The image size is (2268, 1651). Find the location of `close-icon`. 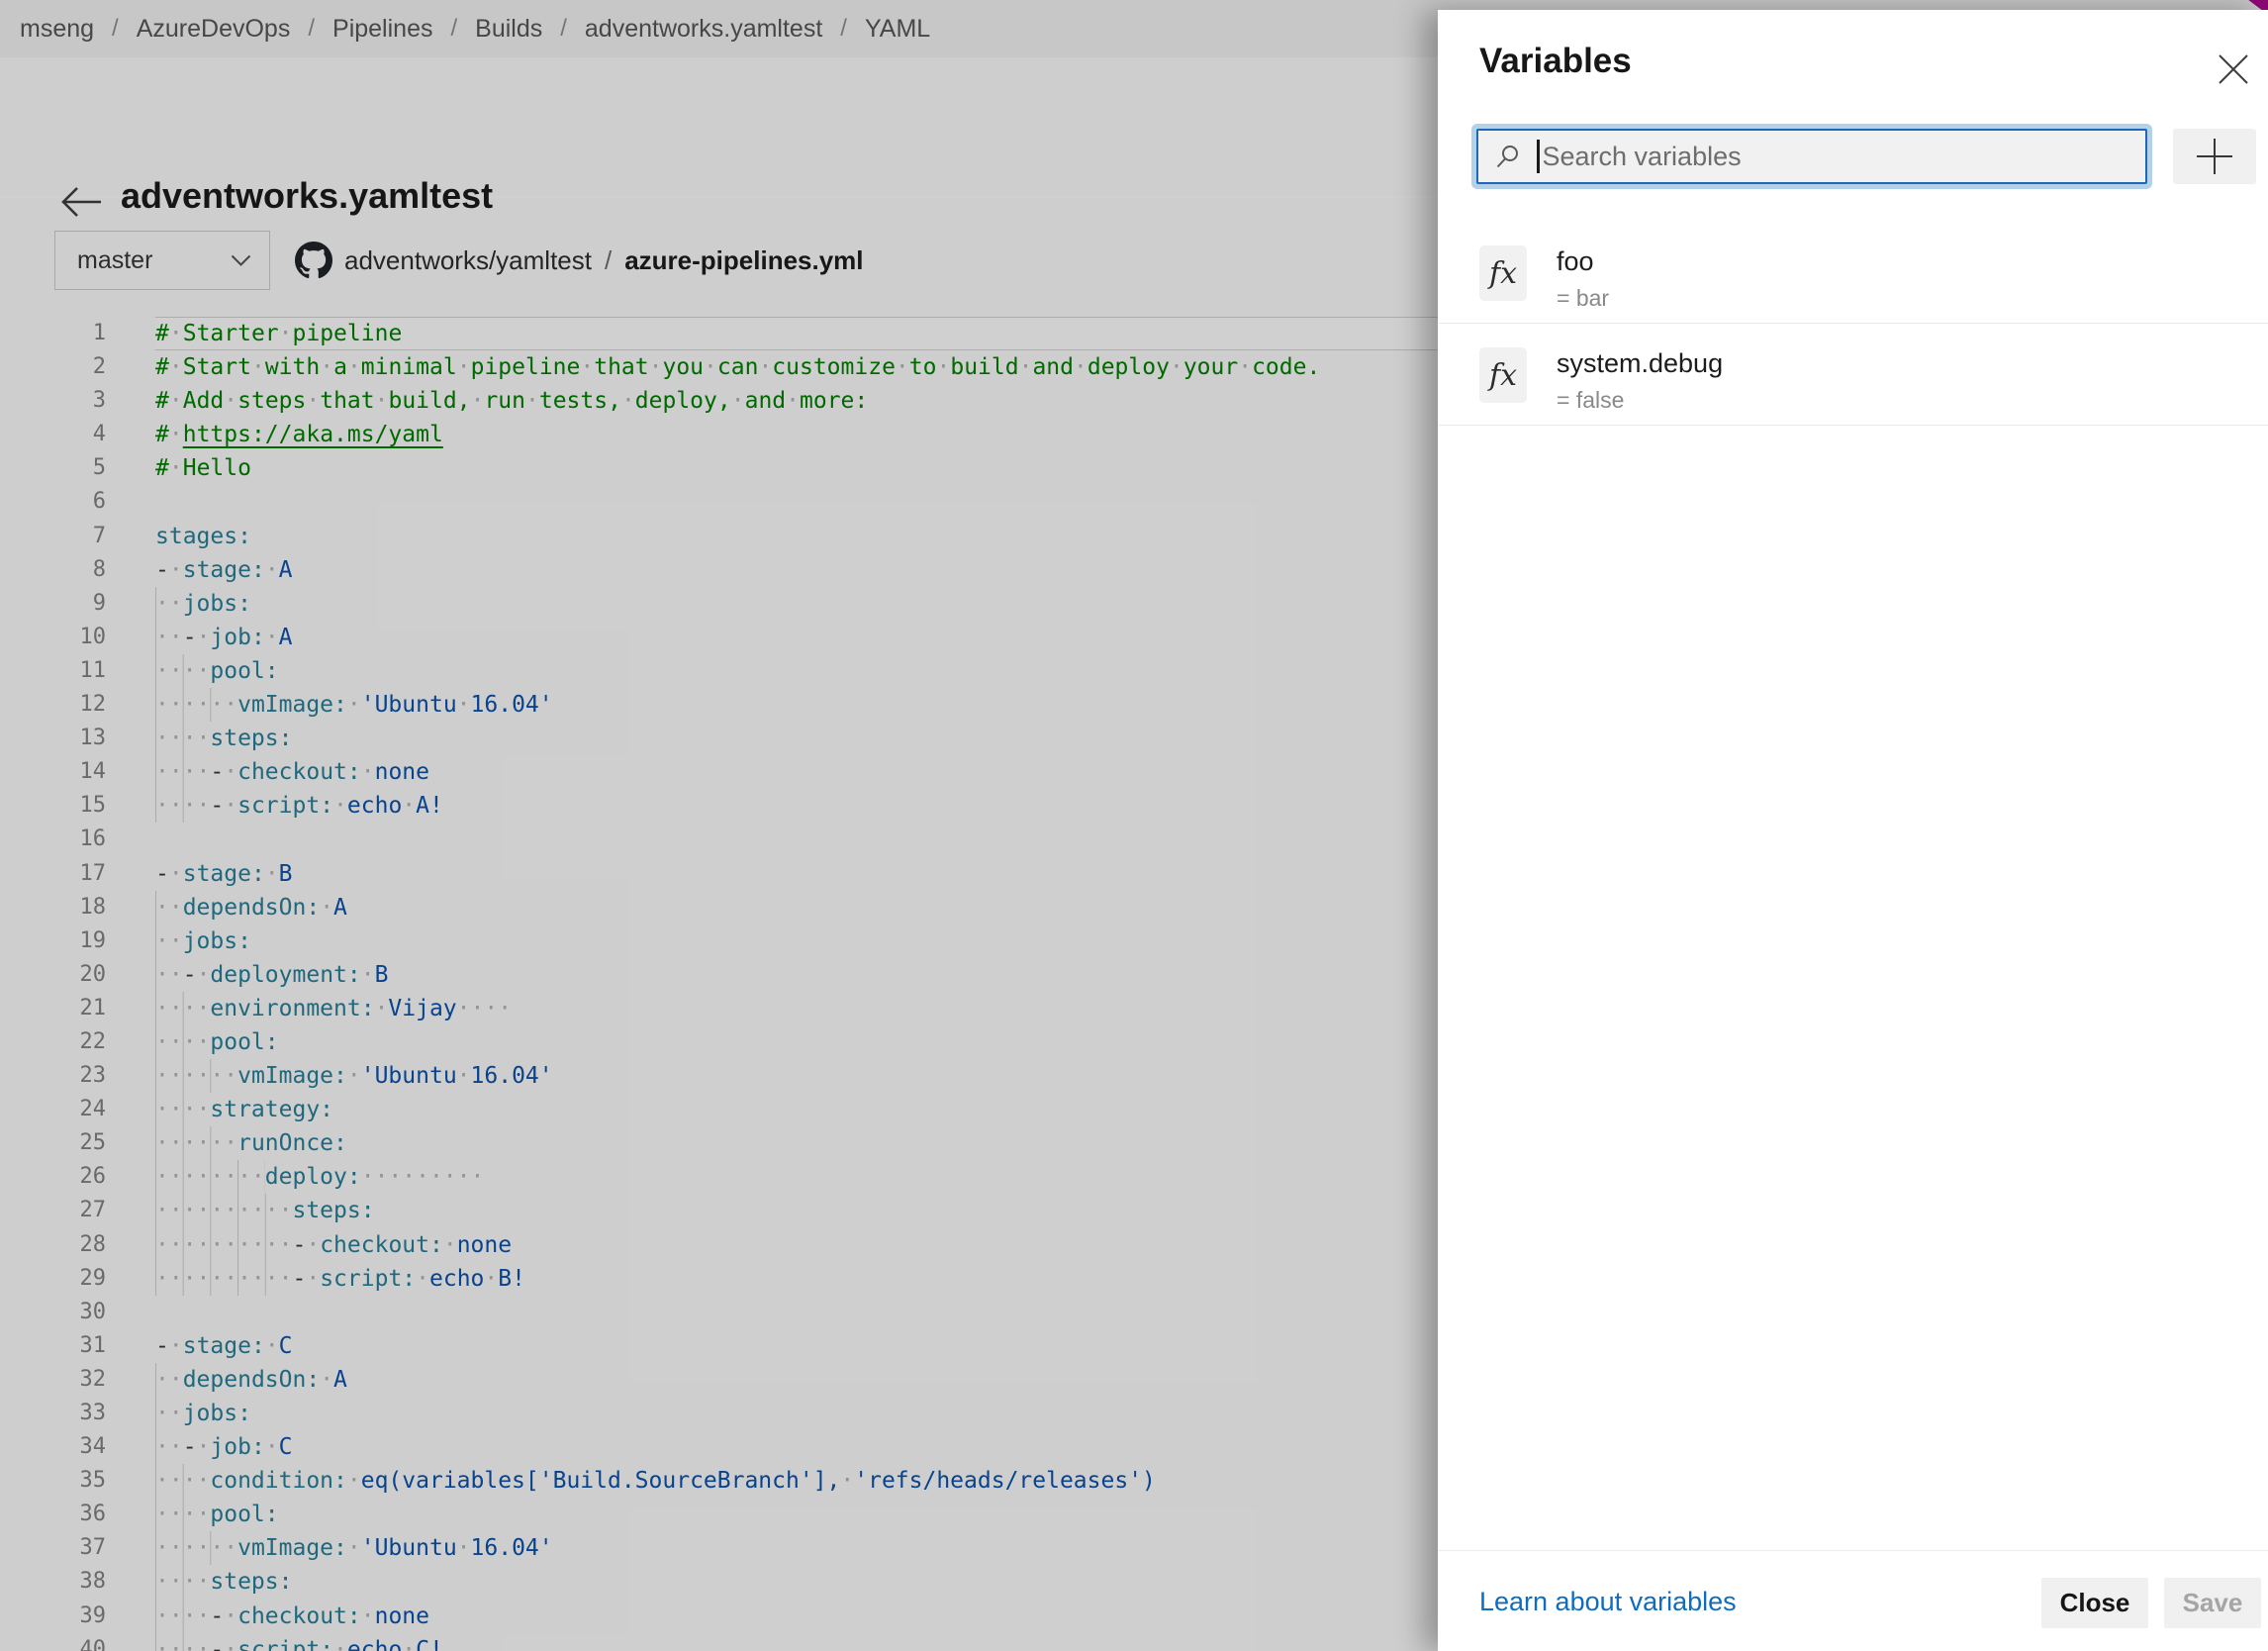

close-icon is located at coordinates (2234, 69).